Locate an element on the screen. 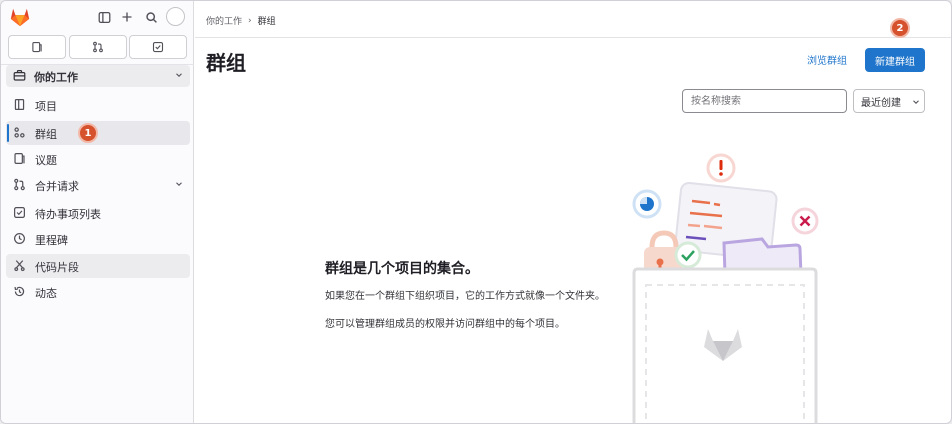 The image size is (952, 424). snippet-icon is located at coordinates (19, 266).